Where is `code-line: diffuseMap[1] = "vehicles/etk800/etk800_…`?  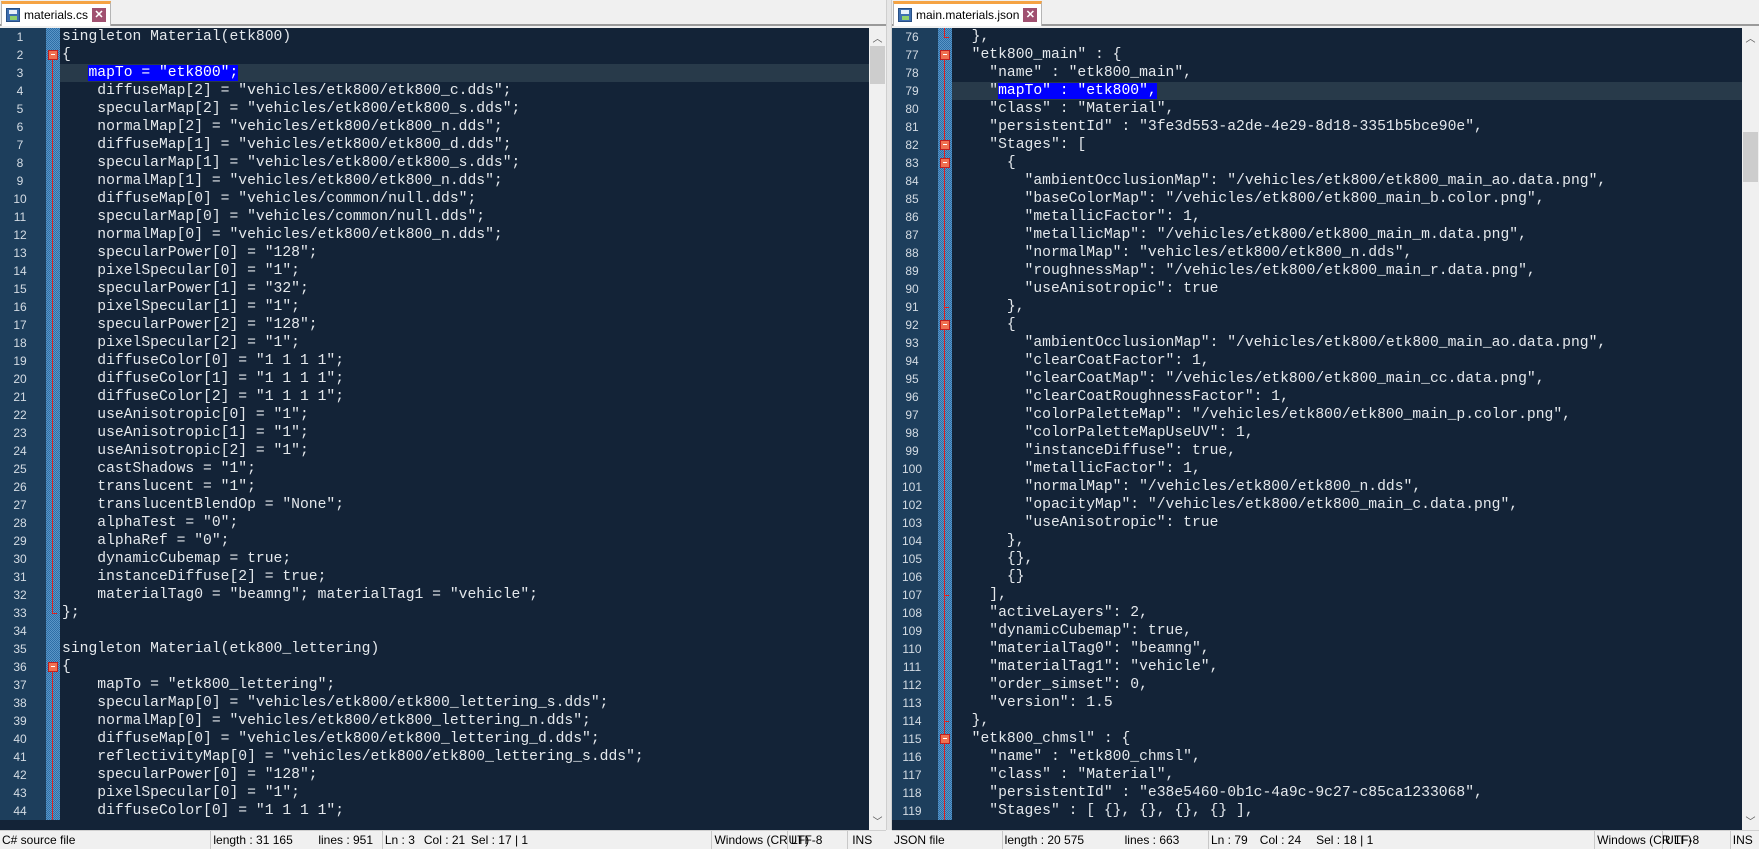 code-line: diffuseMap[1] = "vehicles/etk800/etk800_… is located at coordinates (434, 145).